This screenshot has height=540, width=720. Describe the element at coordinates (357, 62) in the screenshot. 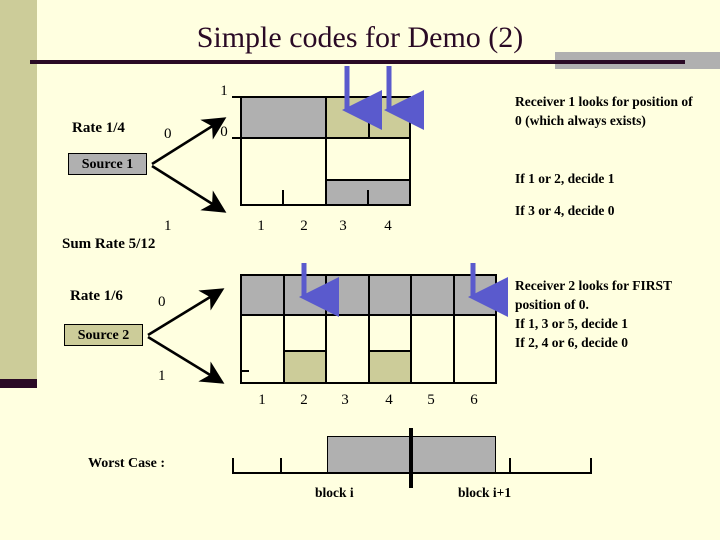

I see `title-rule` at that location.